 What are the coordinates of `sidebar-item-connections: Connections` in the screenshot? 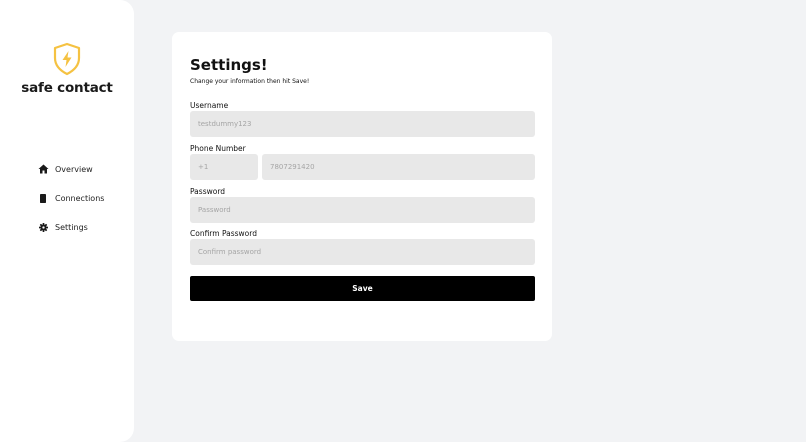 It's located at (70, 198).